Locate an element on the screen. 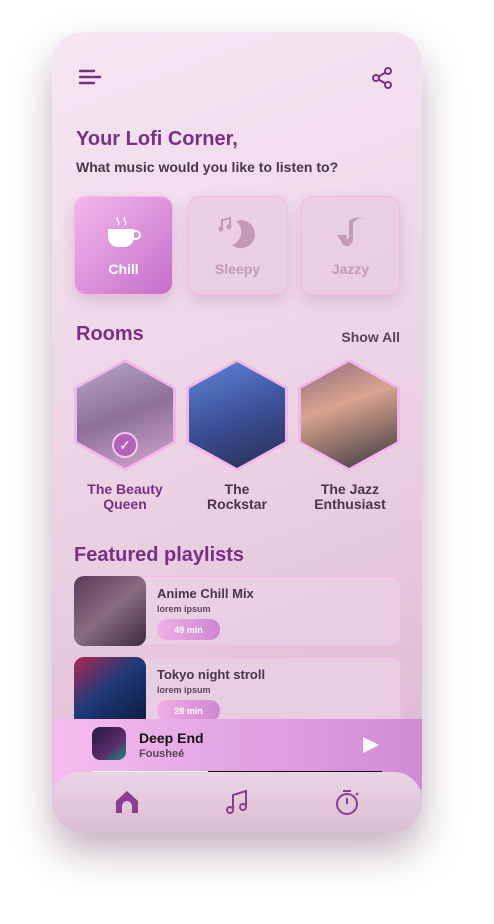  rooms-heading: Rooms is located at coordinates (110, 334).